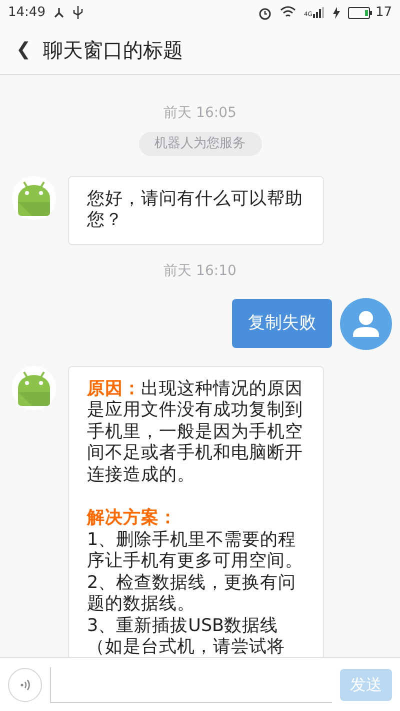 This screenshot has width=400, height=711. Describe the element at coordinates (132, 519) in the screenshot. I see `solution-heading: 解决方案：` at that location.